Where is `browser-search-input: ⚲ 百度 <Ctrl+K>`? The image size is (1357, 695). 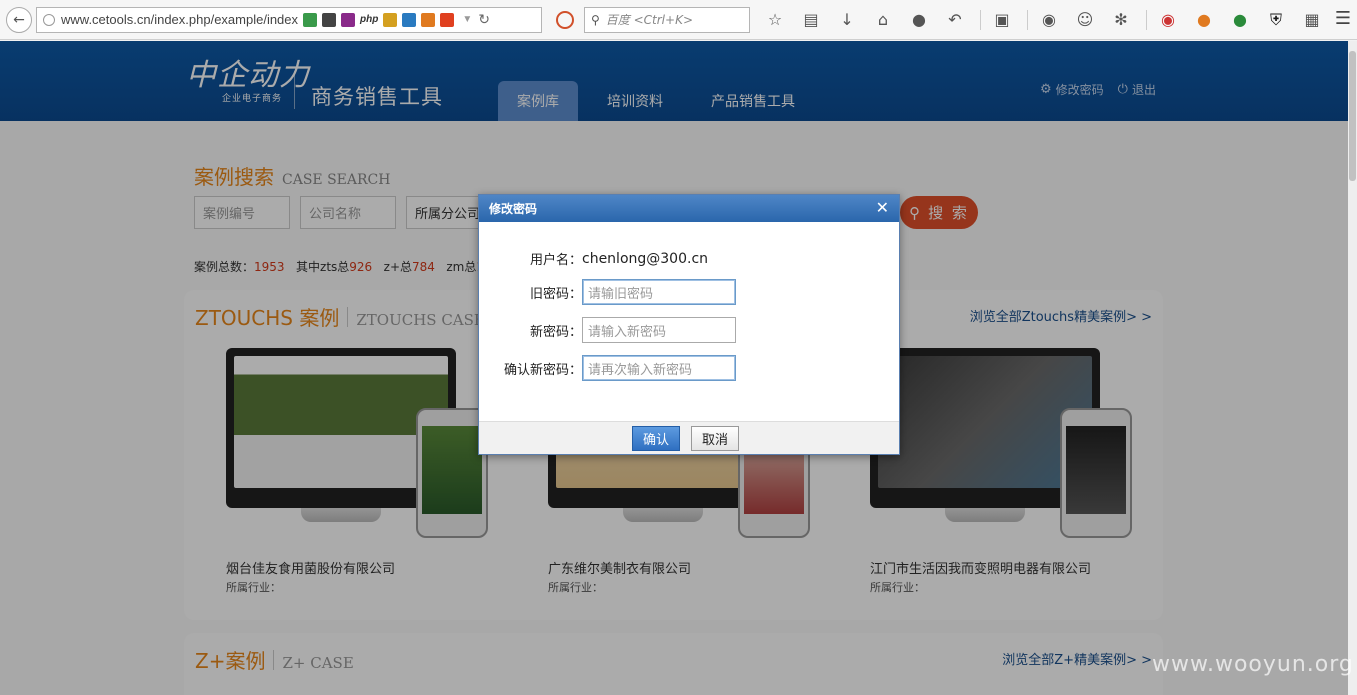 browser-search-input: ⚲ 百度 <Ctrl+K> is located at coordinates (667, 19).